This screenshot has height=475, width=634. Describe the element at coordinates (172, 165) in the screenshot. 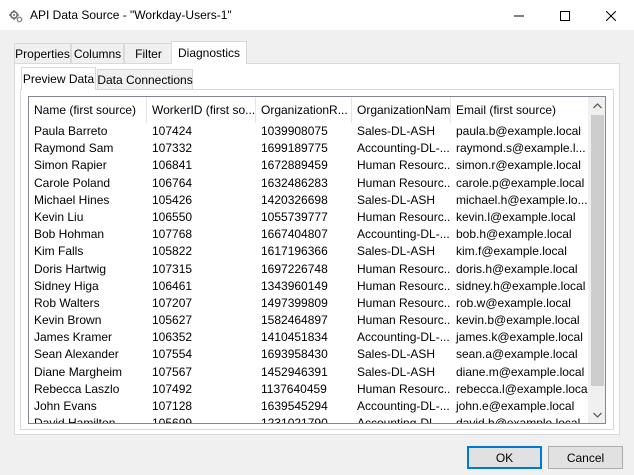

I see `table-cell: 106841` at that location.